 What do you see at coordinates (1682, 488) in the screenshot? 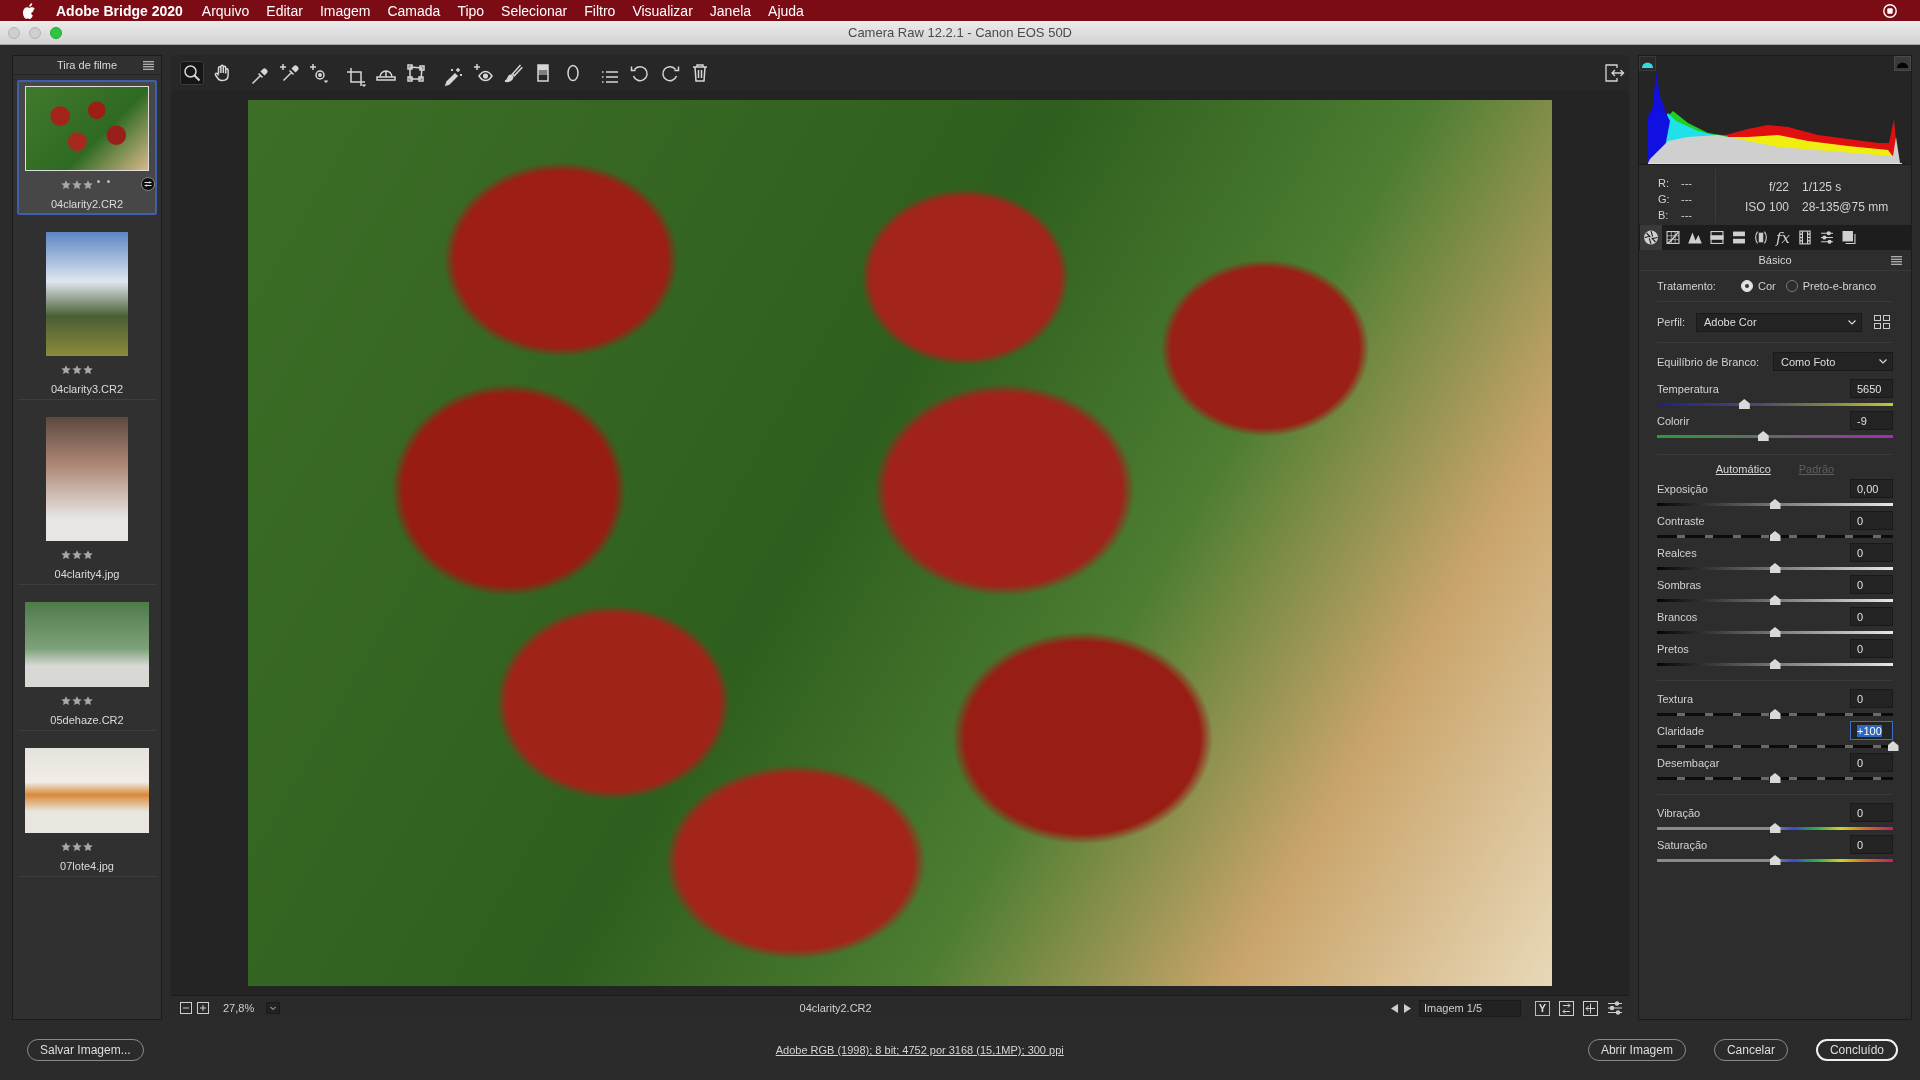
I see `slider-label: Exposição` at bounding box center [1682, 488].